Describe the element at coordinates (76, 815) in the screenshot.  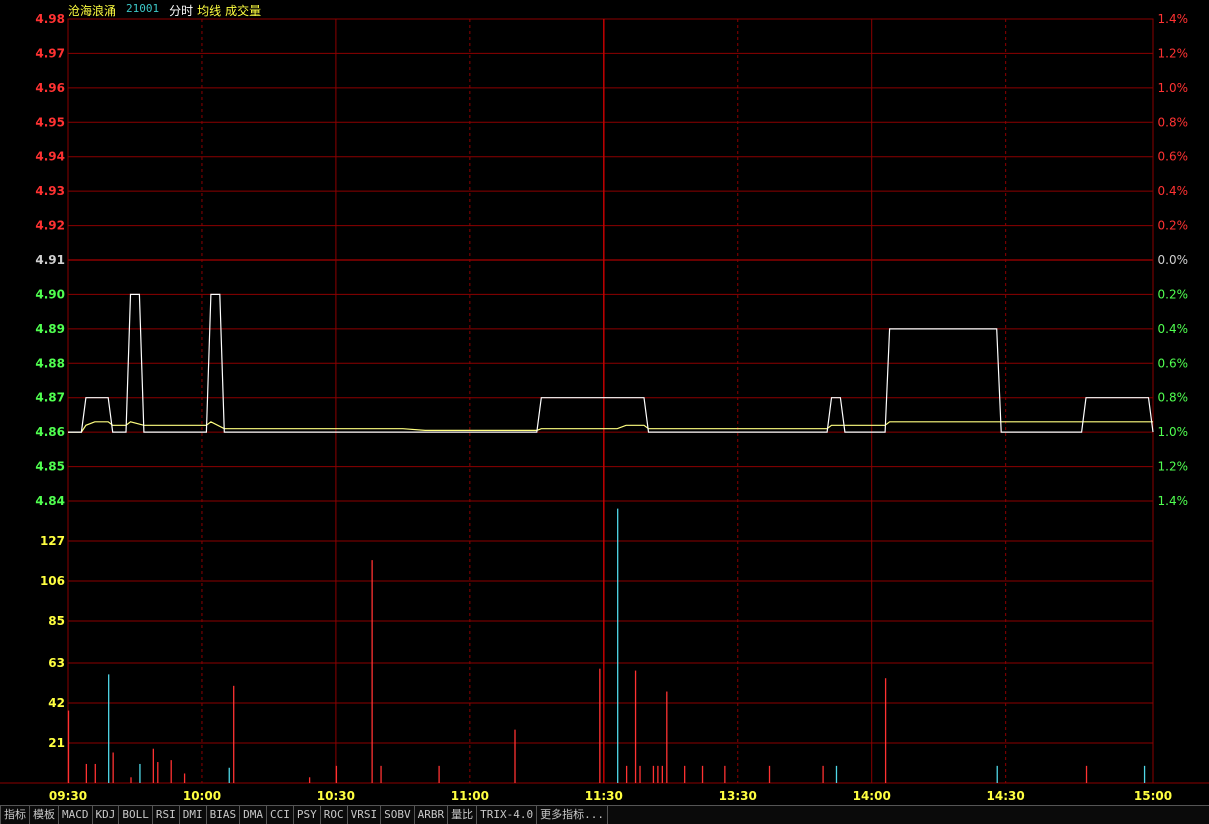
I see `indicator-tab: MACD` at that location.